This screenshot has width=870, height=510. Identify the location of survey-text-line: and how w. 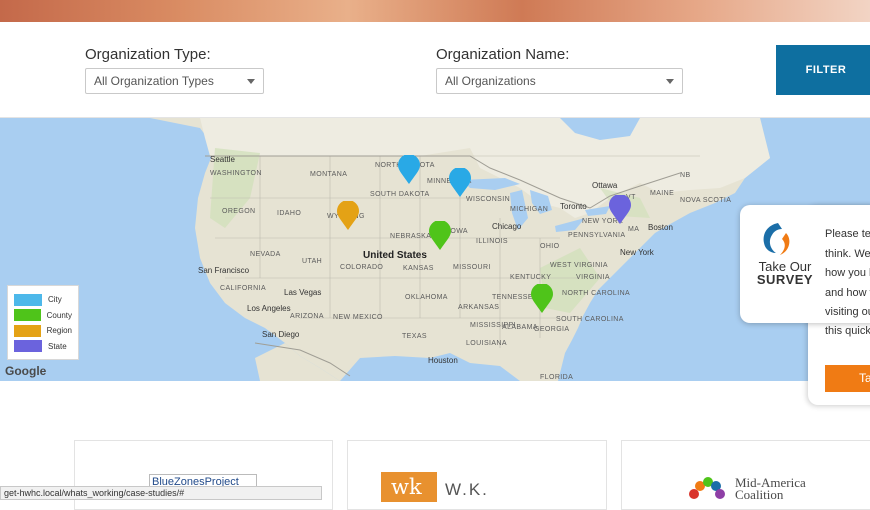
(847, 293).